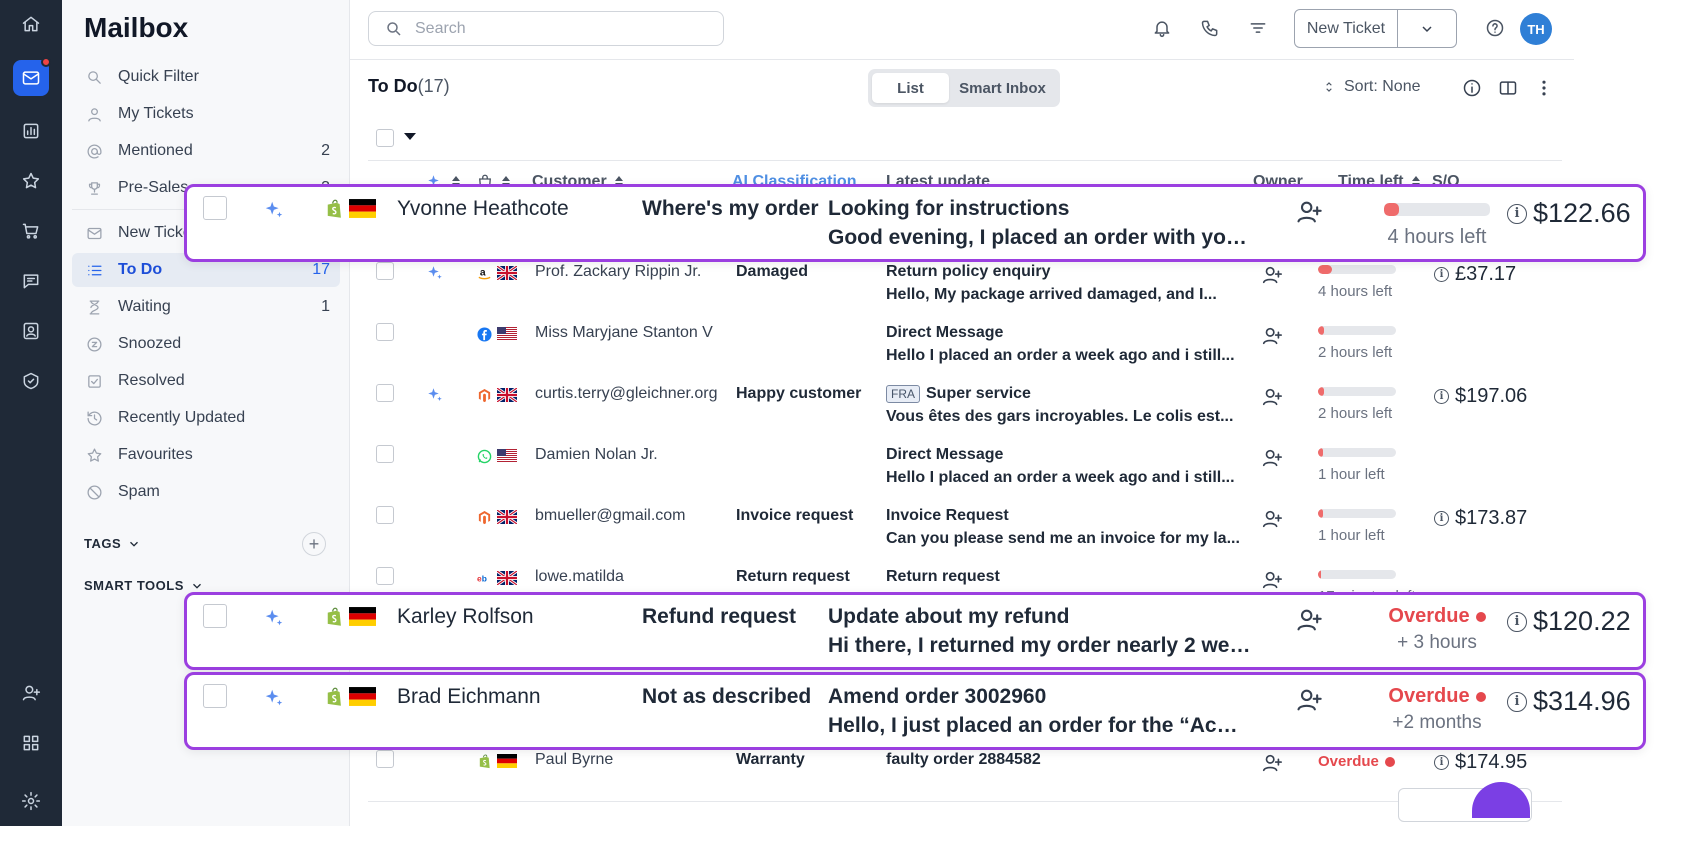 The height and width of the screenshot is (862, 1685). Describe the element at coordinates (31, 181) in the screenshot. I see `star-icon` at that location.